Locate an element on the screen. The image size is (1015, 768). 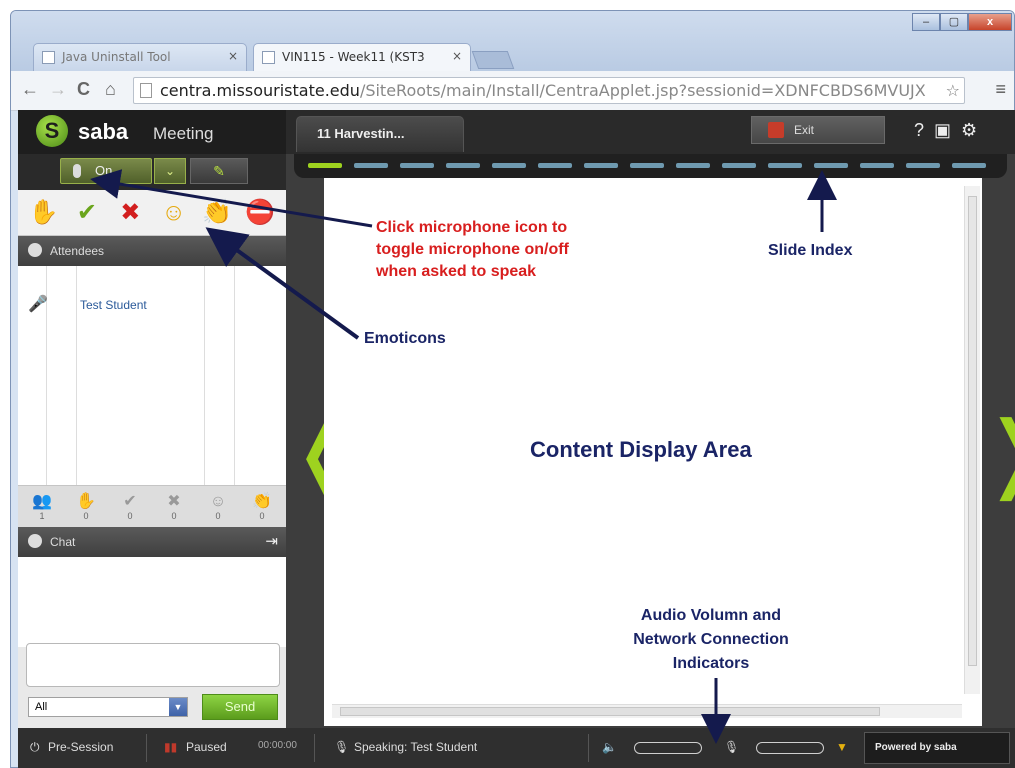
minimize-button: – is located at coordinates (926, 22).